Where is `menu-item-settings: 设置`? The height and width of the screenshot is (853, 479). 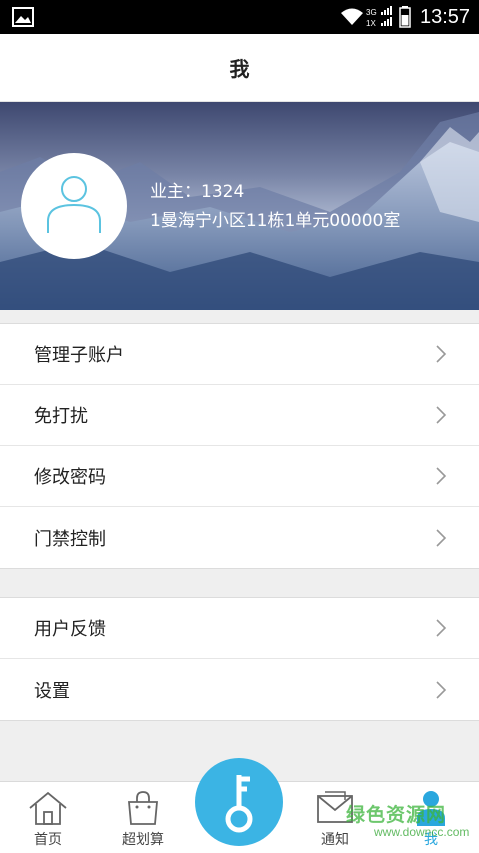 menu-item-settings: 设置 is located at coordinates (239, 689).